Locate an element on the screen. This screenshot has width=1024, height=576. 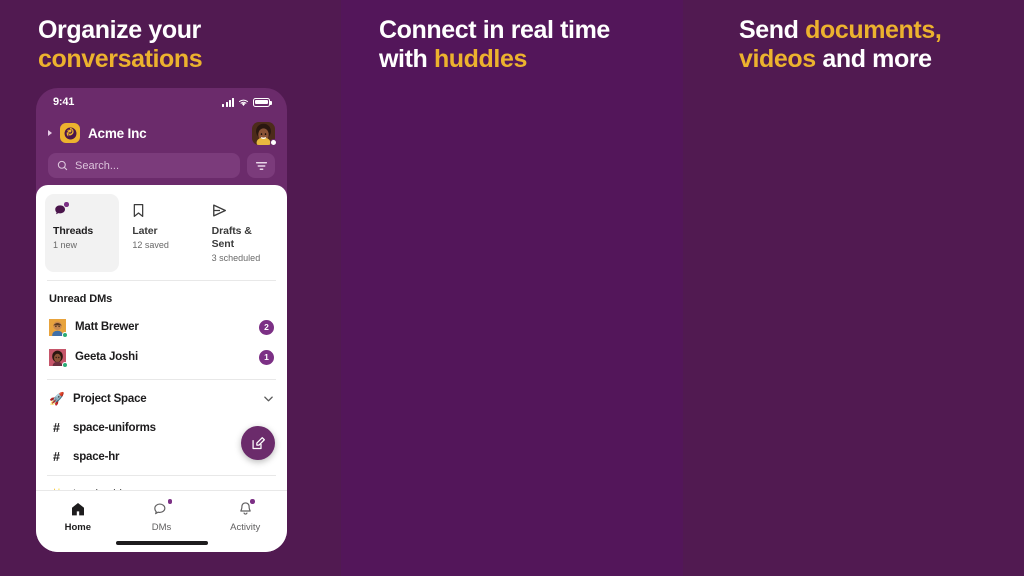
headline-line-1: Connect in real time is located at coordinates (494, 30).